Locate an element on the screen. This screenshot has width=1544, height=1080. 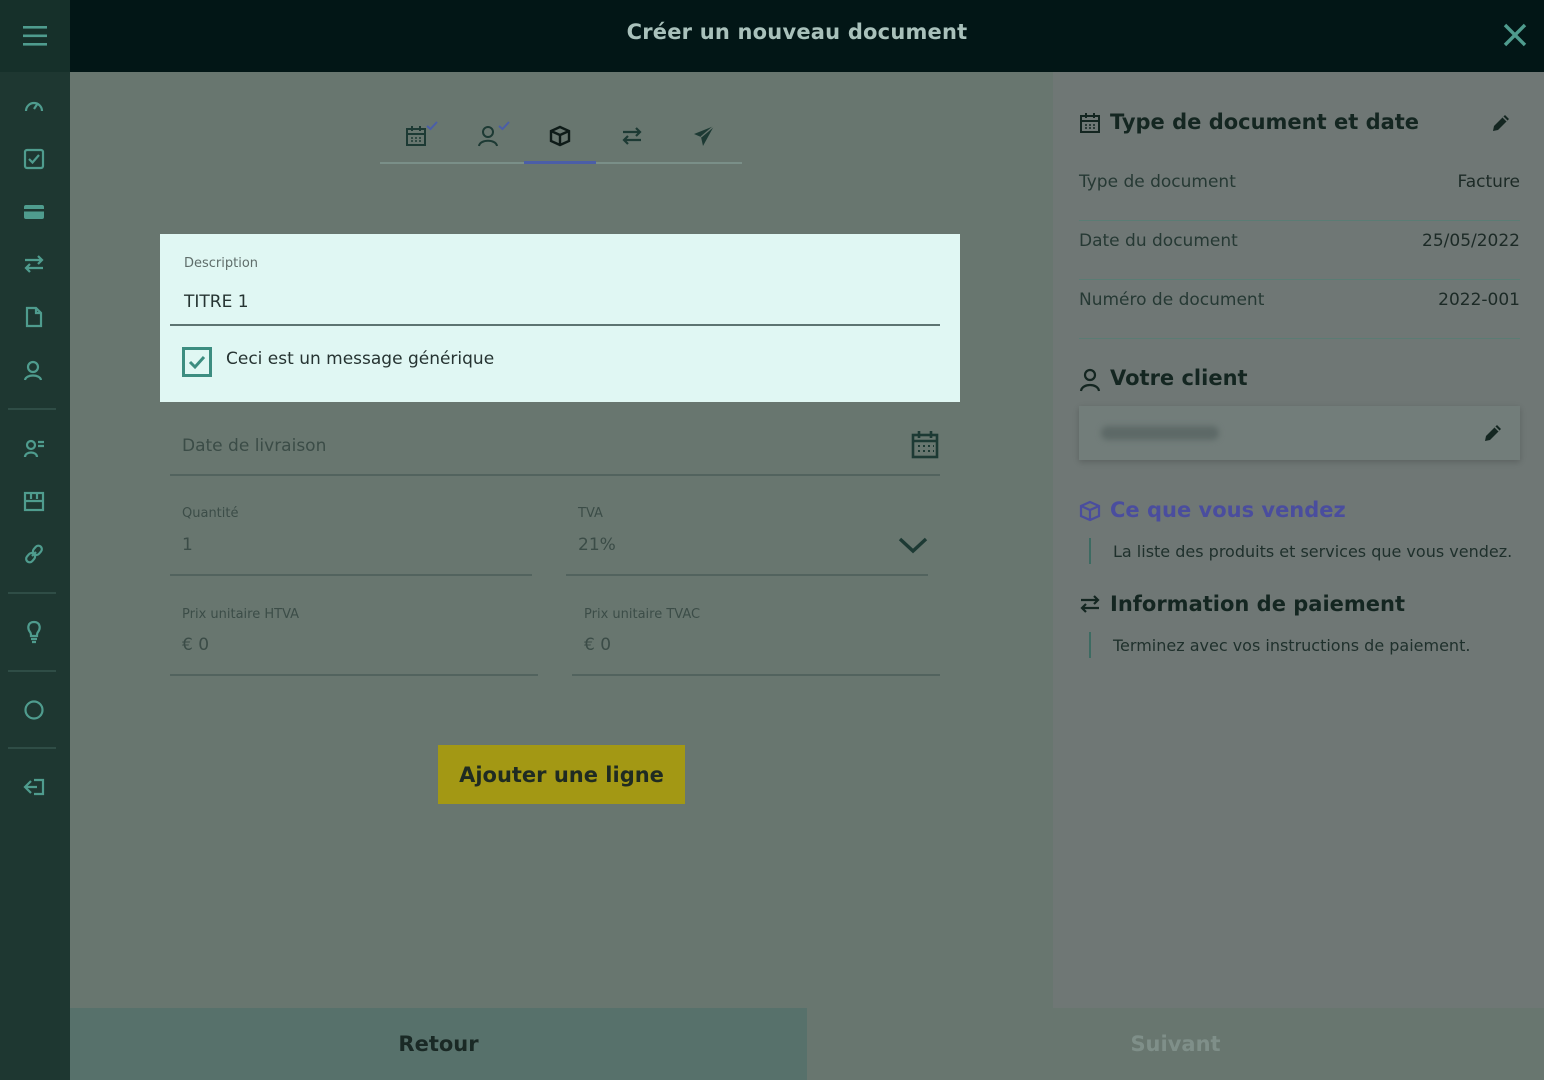
summary-row-document-number: Numéro de document 2022-001 is located at coordinates (1299, 309).